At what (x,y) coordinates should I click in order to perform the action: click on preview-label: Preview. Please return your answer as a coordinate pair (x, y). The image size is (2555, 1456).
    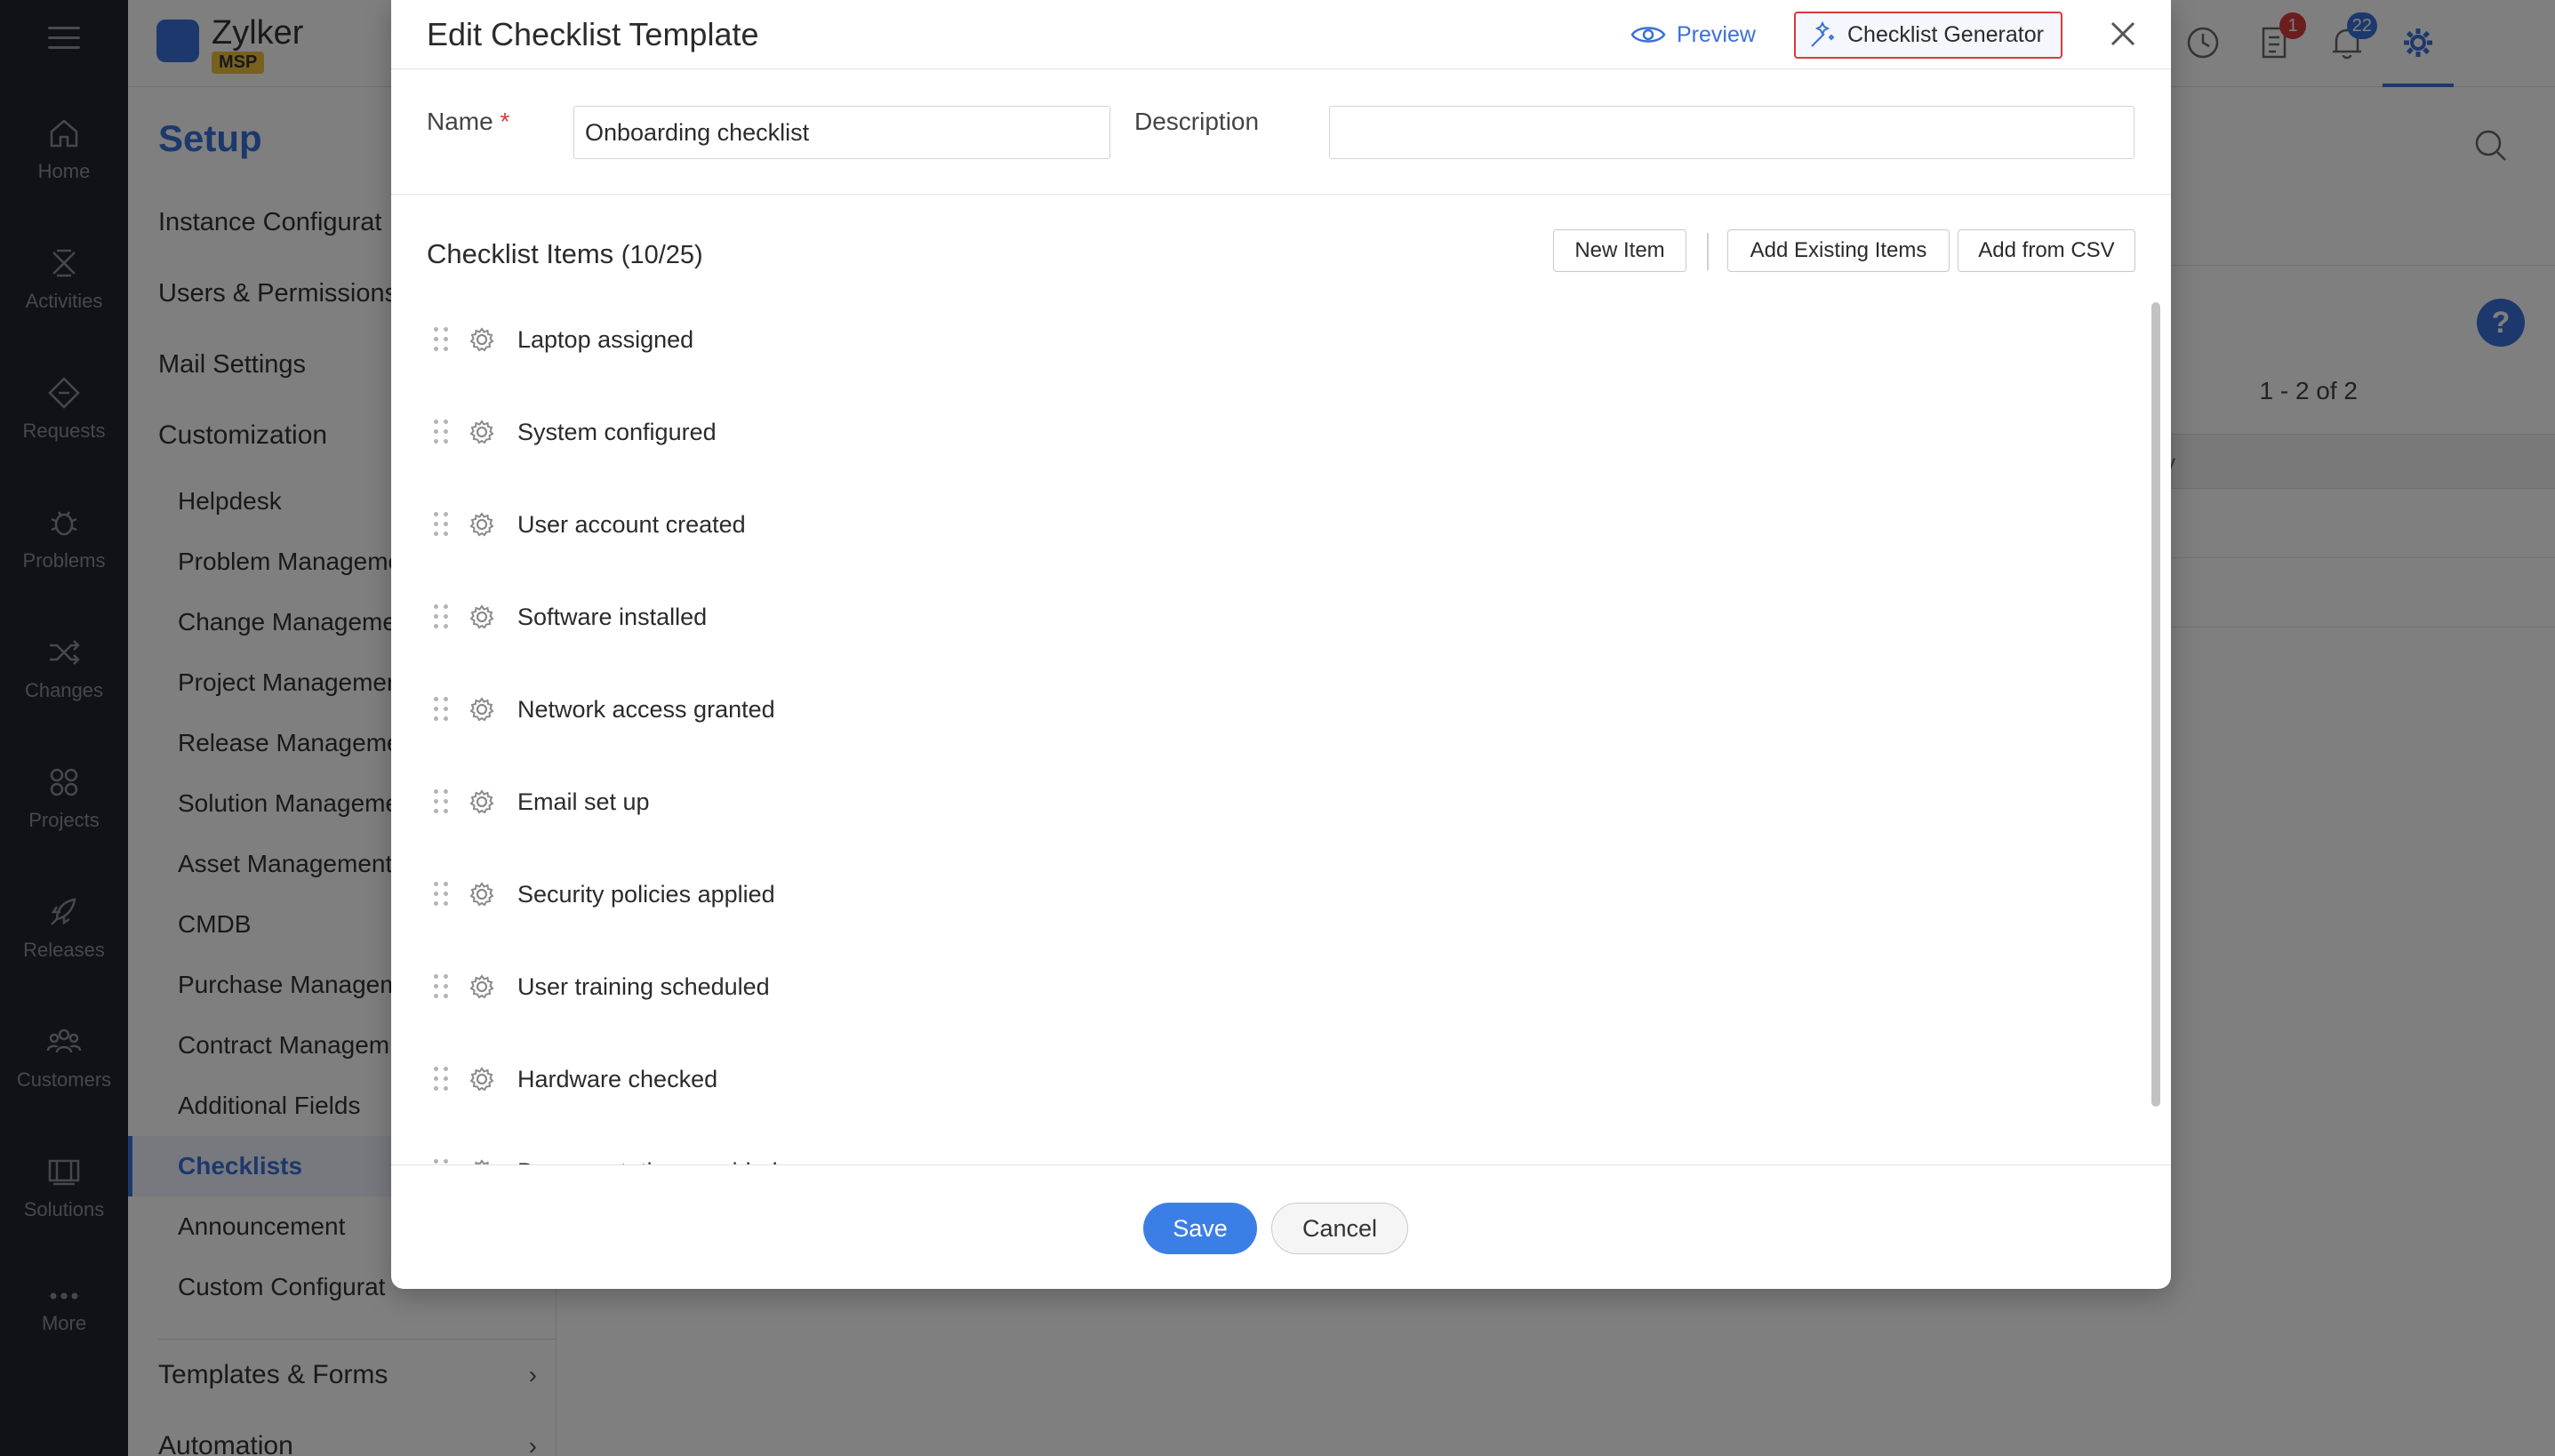
    Looking at the image, I should click on (1716, 34).